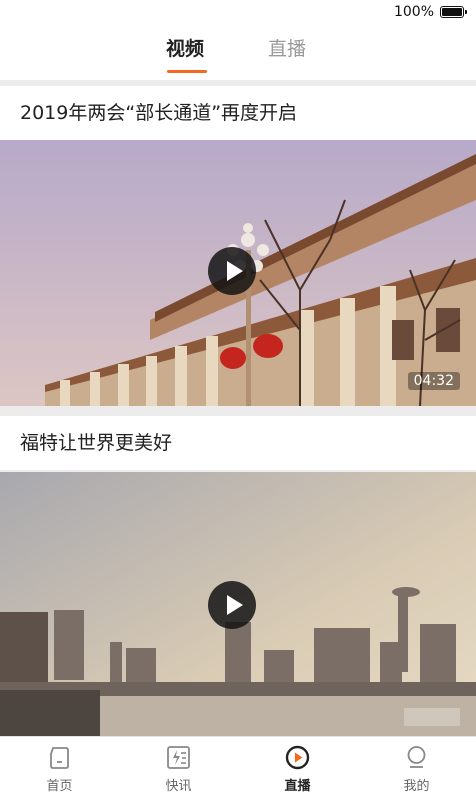  I want to click on tab-video: 视频, so click(185, 47).